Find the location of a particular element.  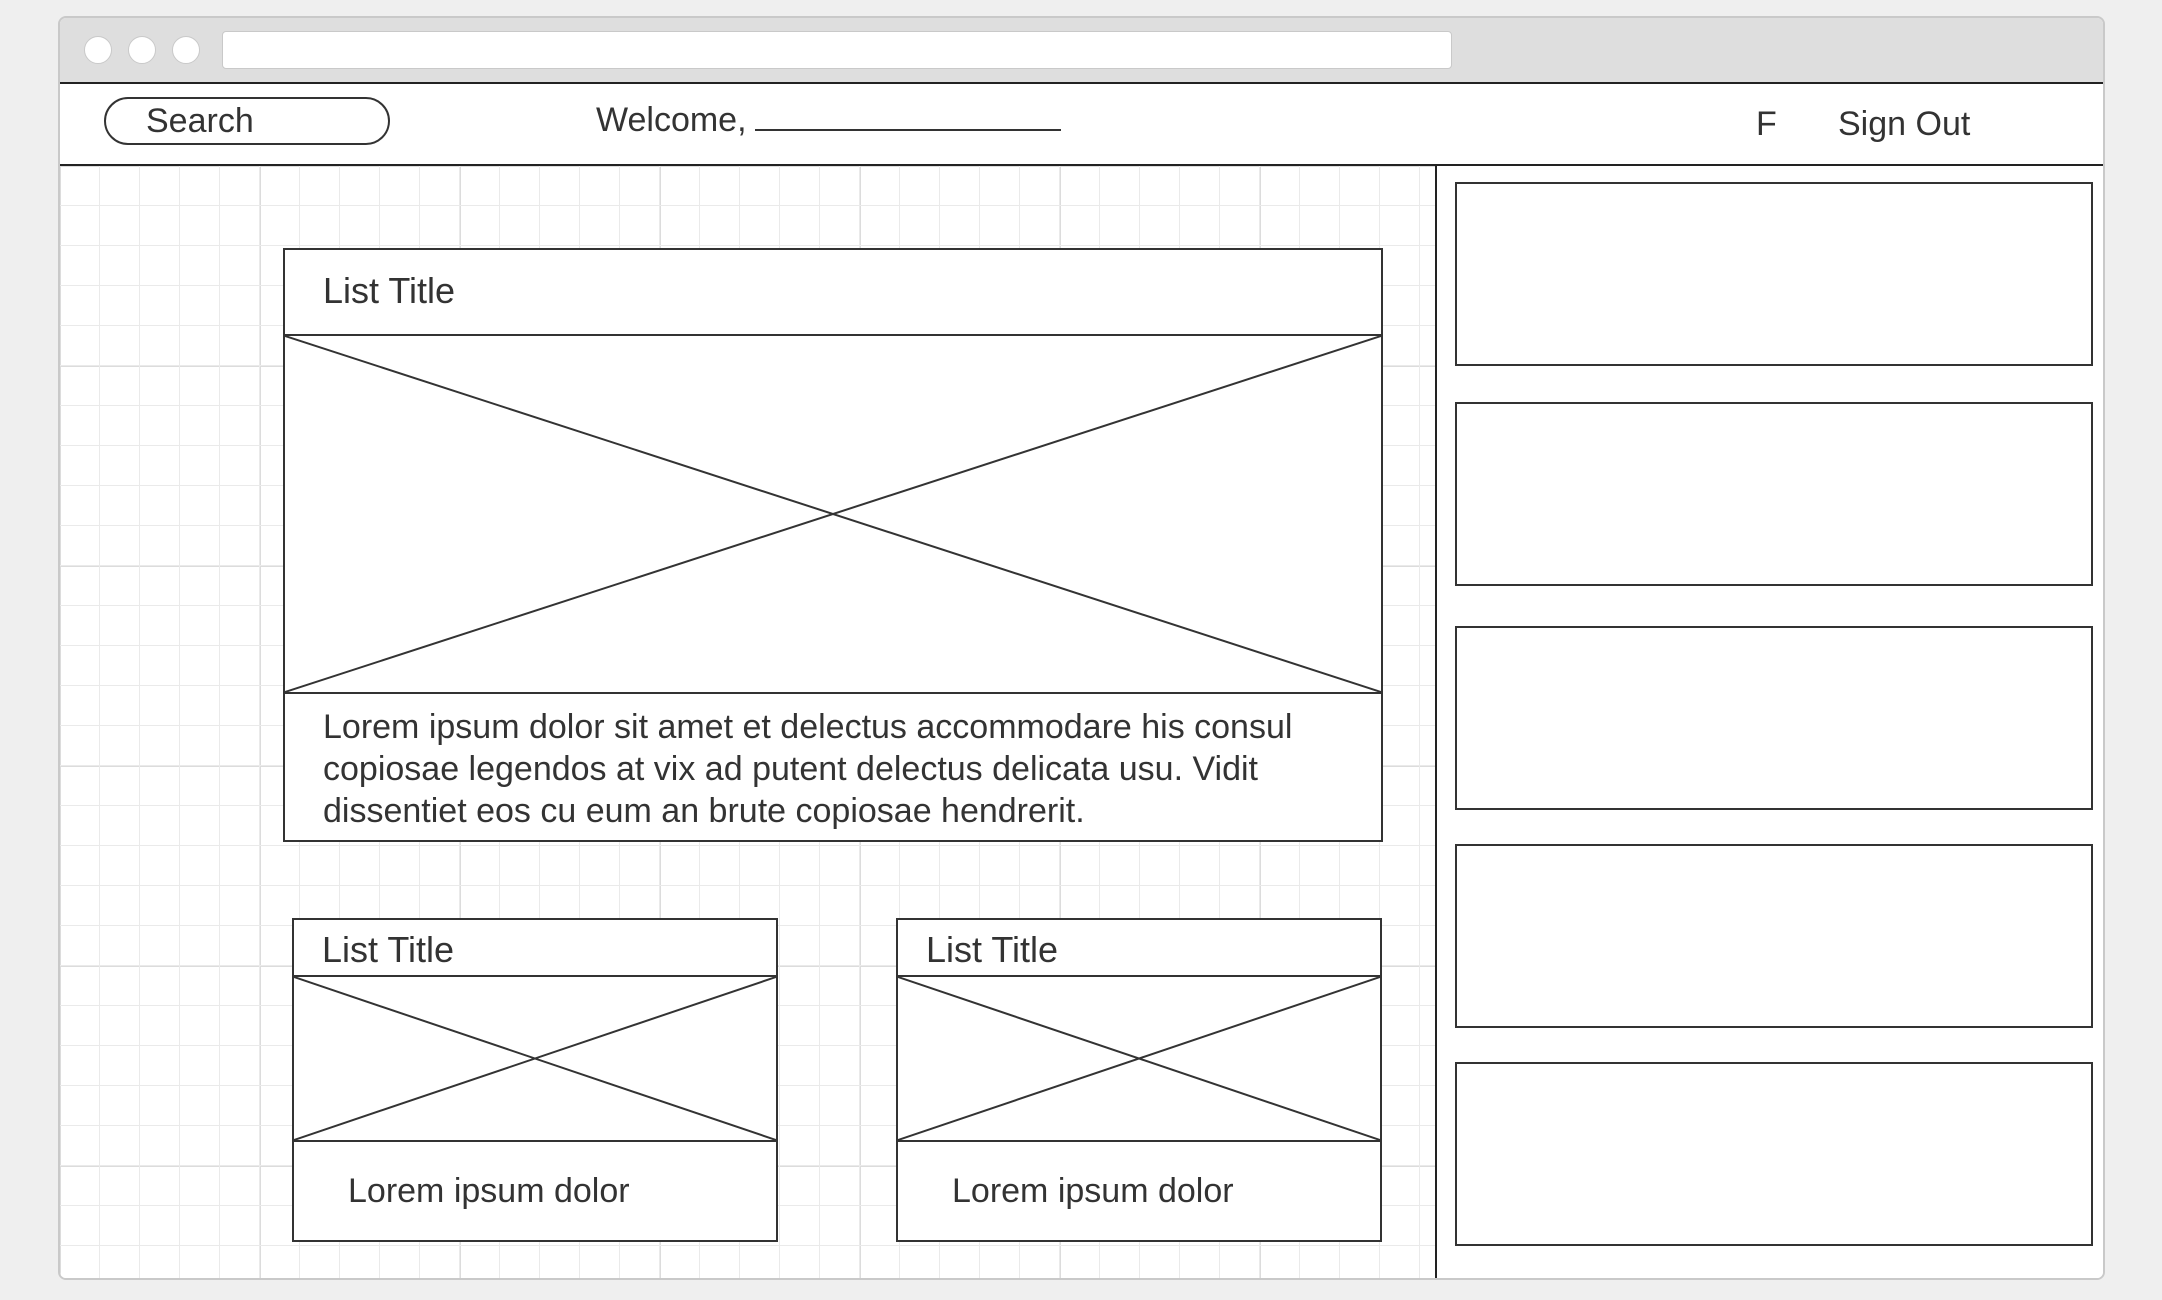

sign-out-link: Sign Out is located at coordinates (1904, 124).